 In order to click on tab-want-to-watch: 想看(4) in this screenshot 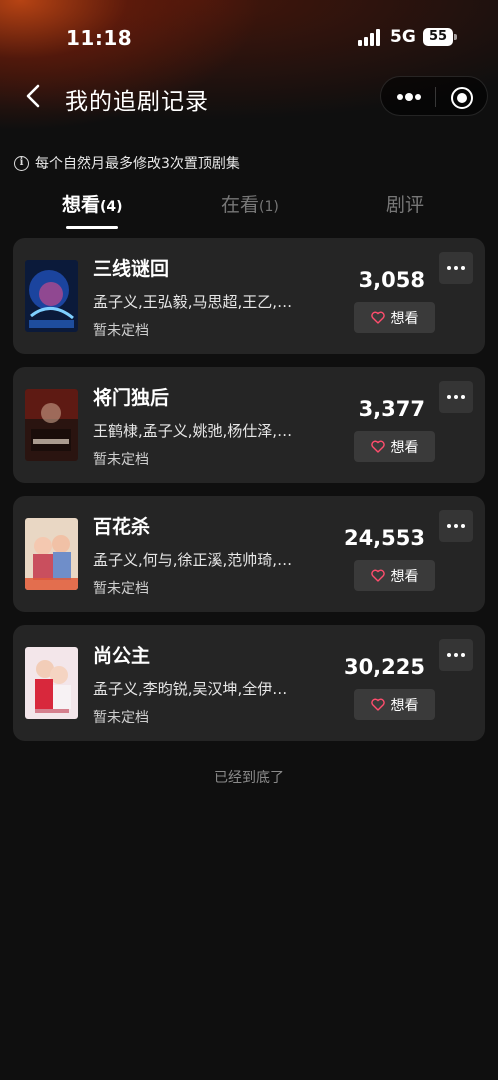, I will do `click(92, 203)`.